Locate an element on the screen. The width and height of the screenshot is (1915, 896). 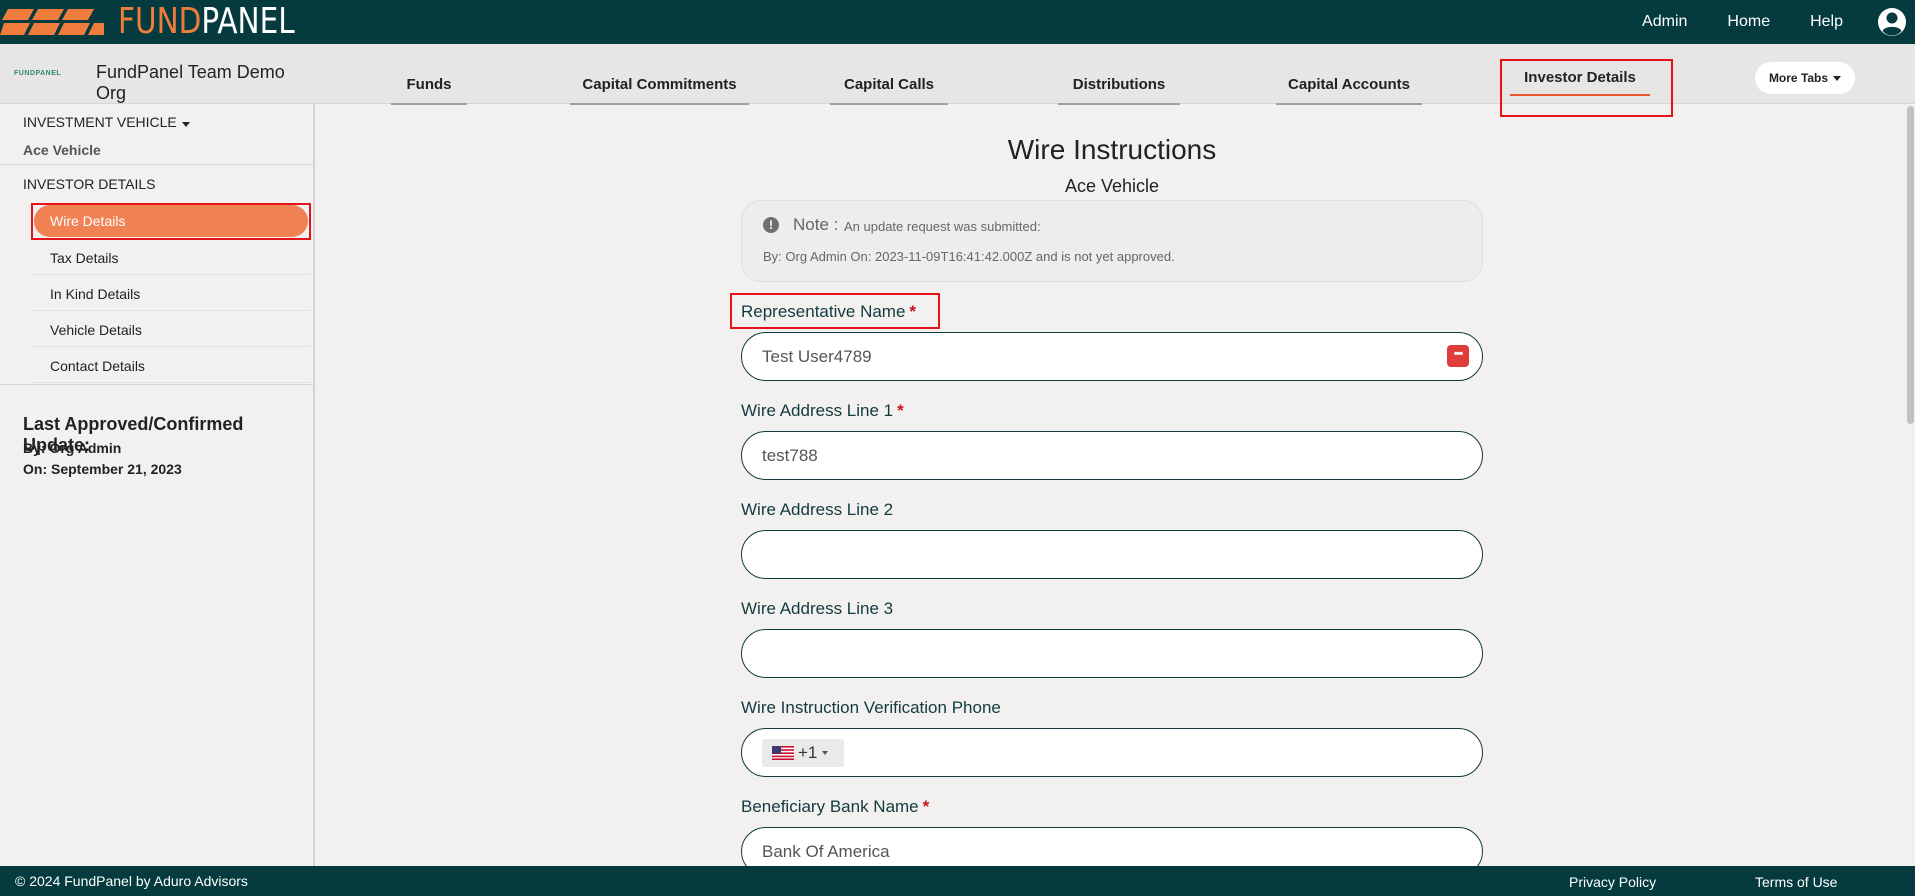
investment-vehicle-heading: INVESTMENT VEHICLE is located at coordinates (100, 122).